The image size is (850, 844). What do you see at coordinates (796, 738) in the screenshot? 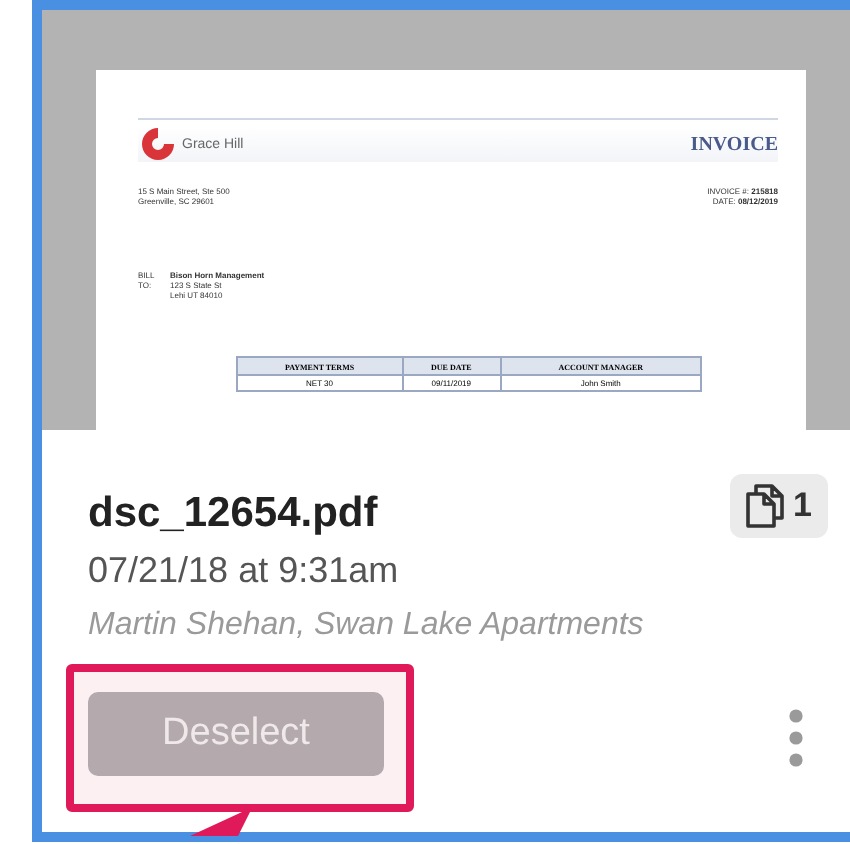
I see `more-icon` at bounding box center [796, 738].